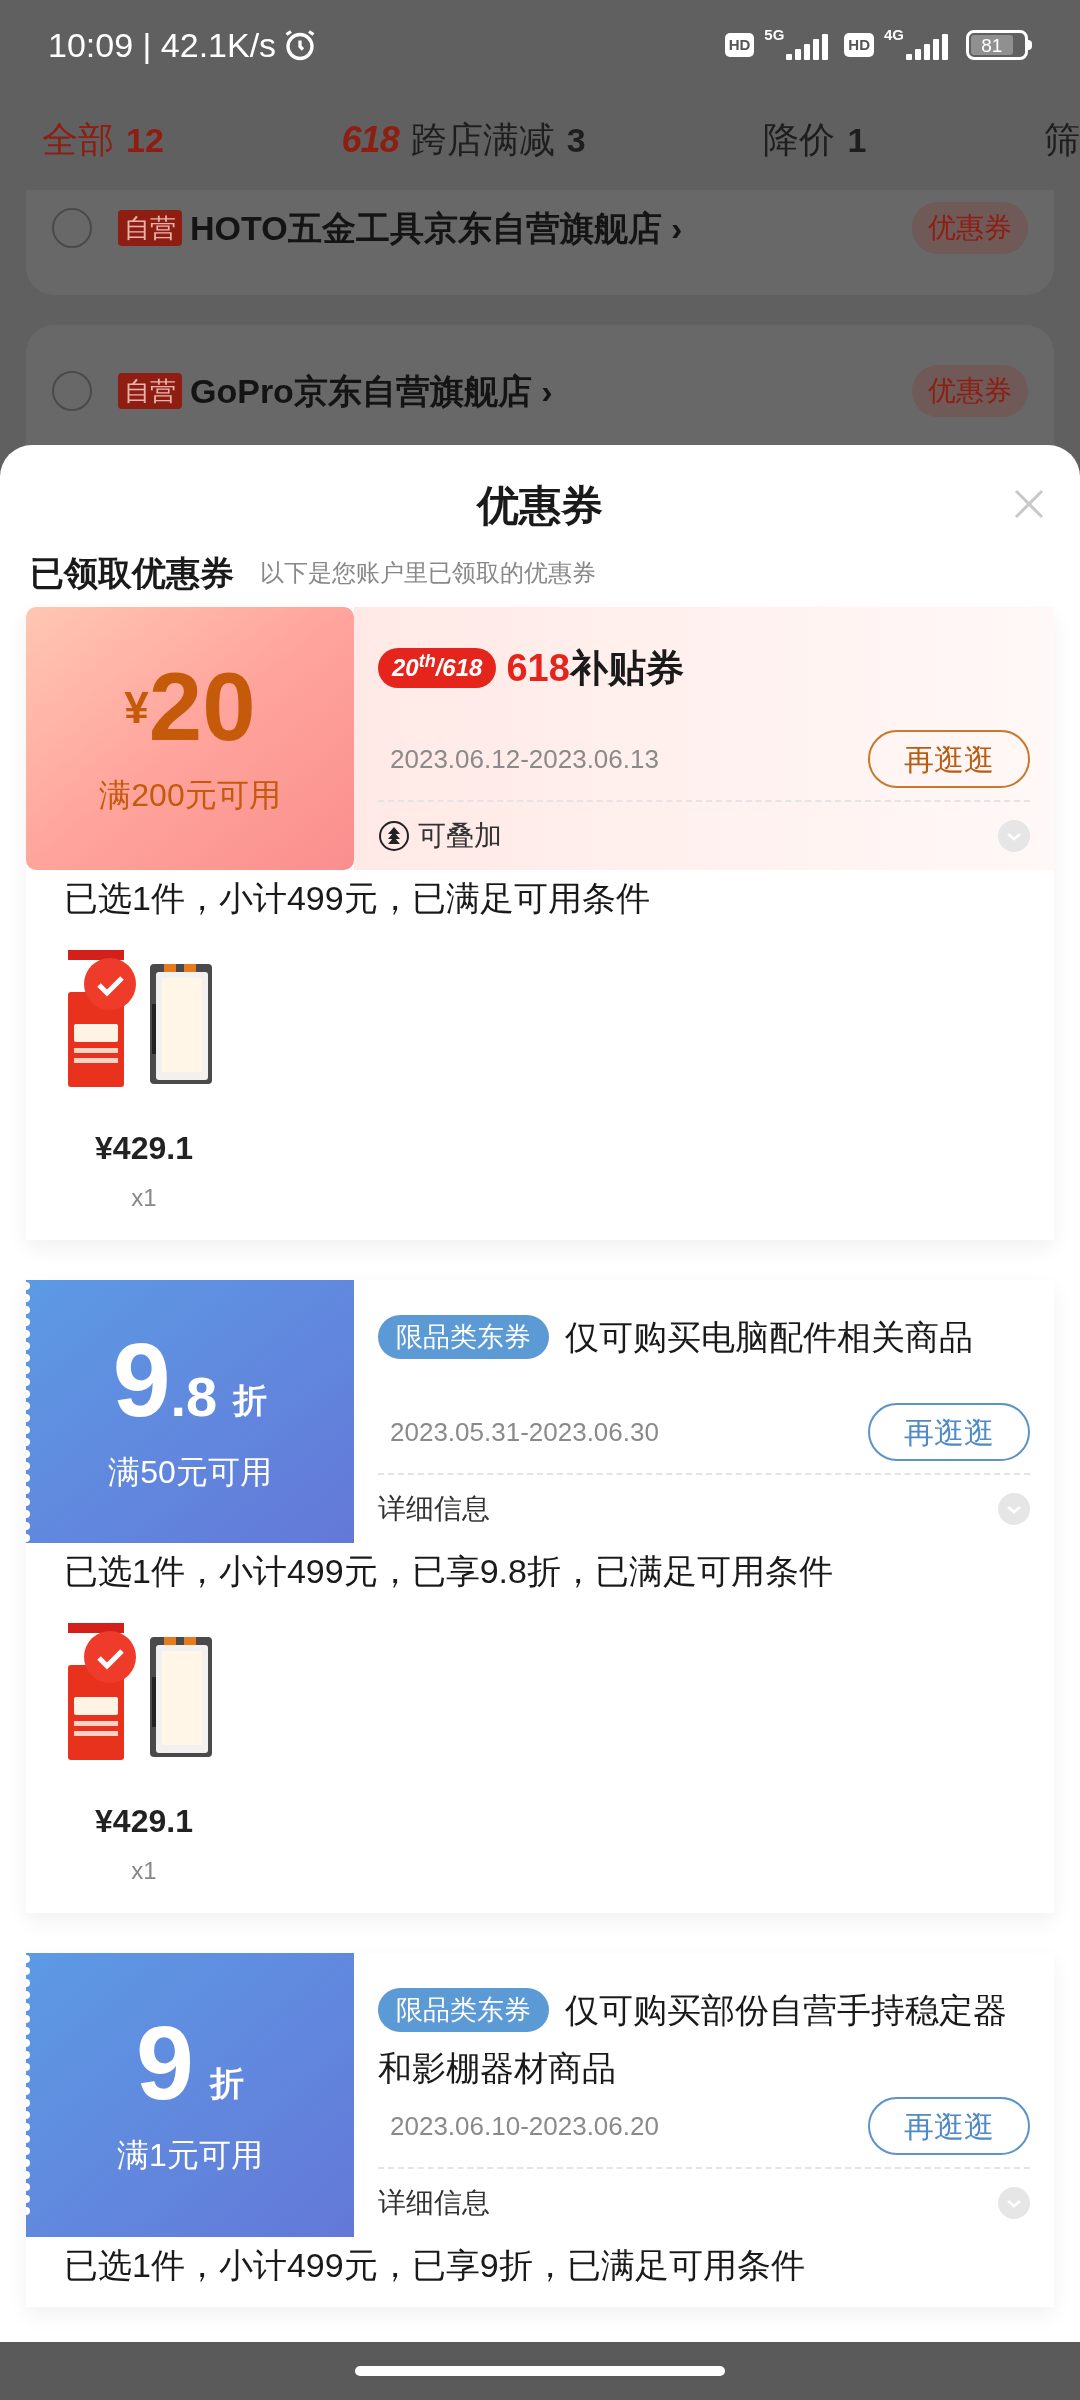 The image size is (1080, 2400). What do you see at coordinates (162, 45) in the screenshot?
I see `status-time: 10:09 | 42.1K/s` at bounding box center [162, 45].